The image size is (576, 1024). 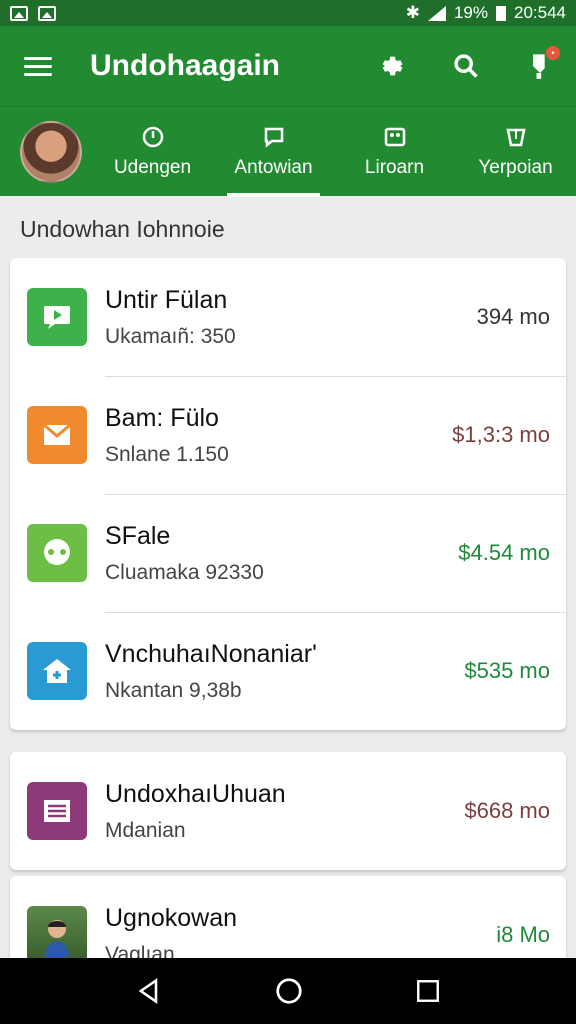 What do you see at coordinates (507, 810) in the screenshot?
I see `item-price: $668 mo` at bounding box center [507, 810].